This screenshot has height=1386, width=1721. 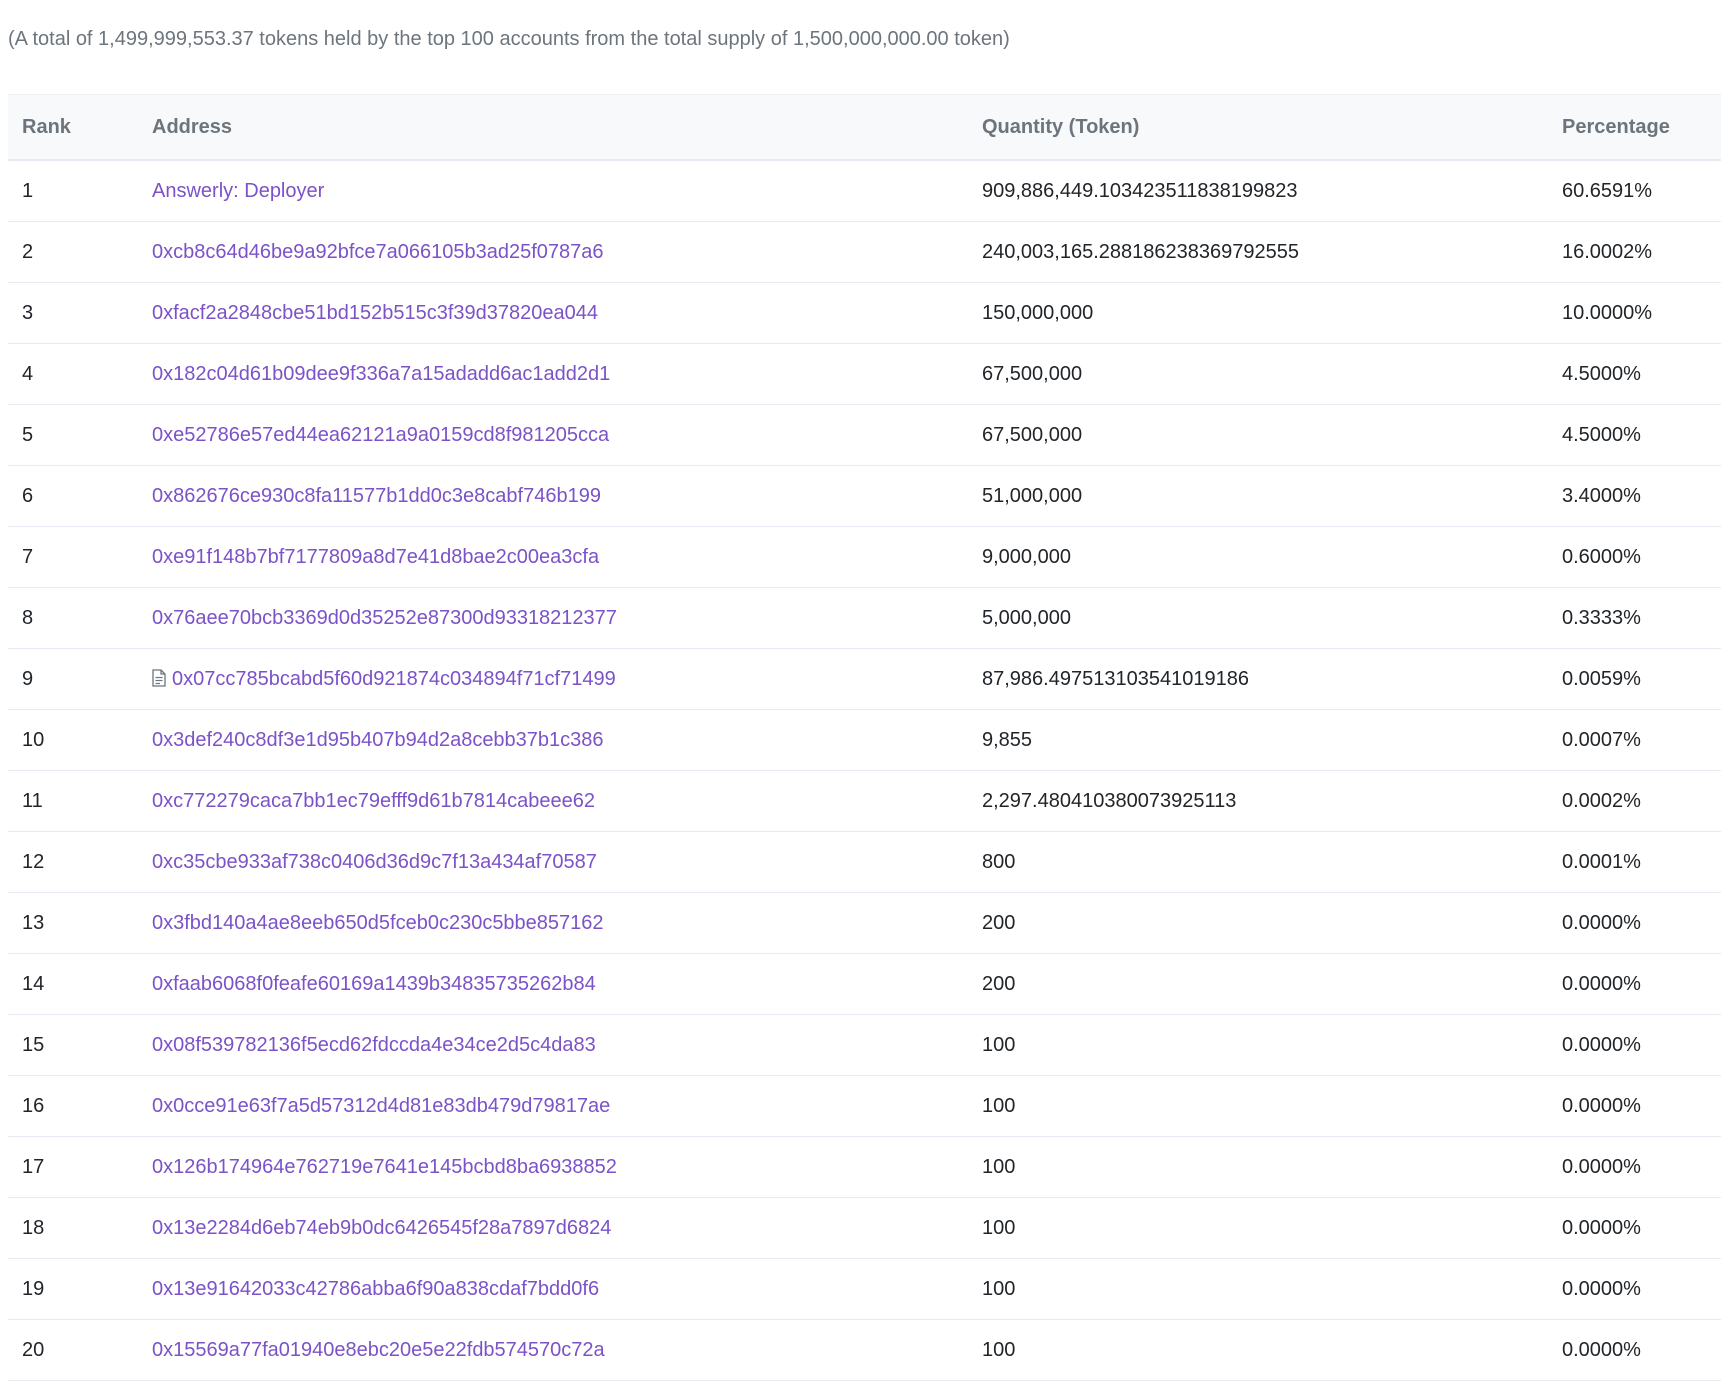 What do you see at coordinates (73, 984) in the screenshot?
I see `rank-cell: 14` at bounding box center [73, 984].